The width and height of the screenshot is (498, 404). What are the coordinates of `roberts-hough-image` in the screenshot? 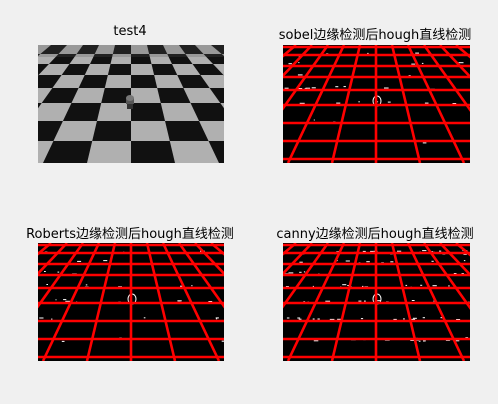 It's located at (131, 302).